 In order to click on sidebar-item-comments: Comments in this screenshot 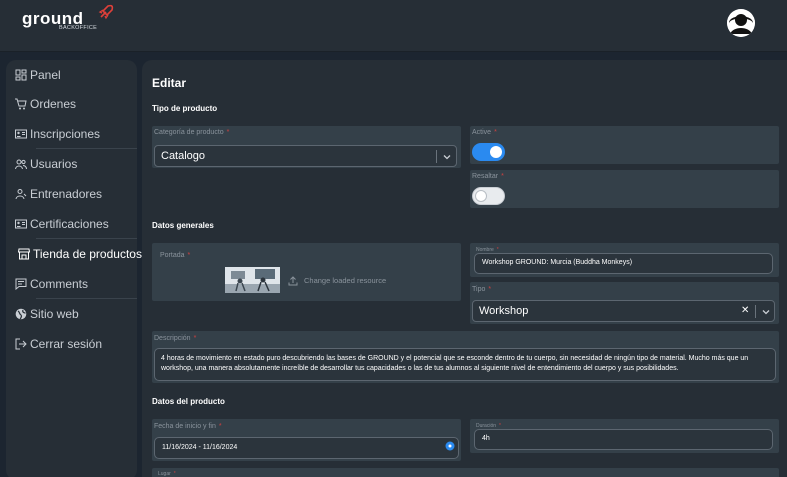, I will do `click(71, 284)`.